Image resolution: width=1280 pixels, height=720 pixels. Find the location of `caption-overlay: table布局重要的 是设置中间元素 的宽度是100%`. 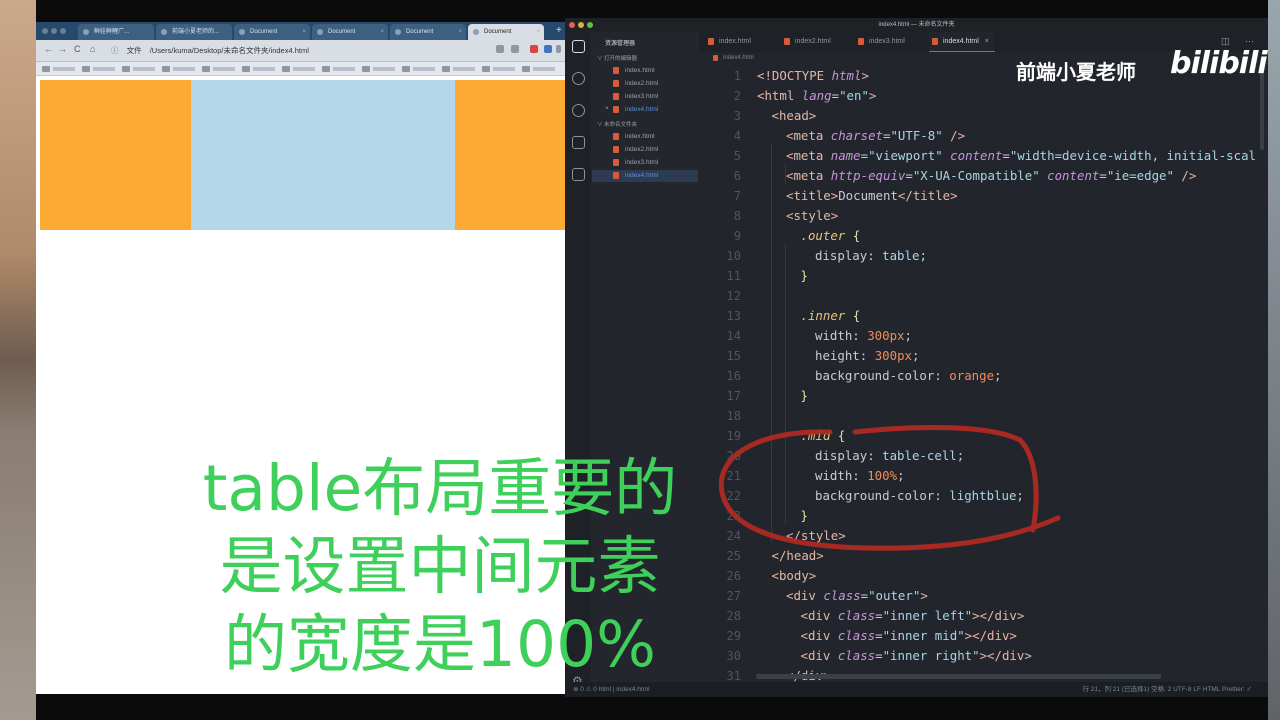

caption-overlay: table布局重要的 是设置中间元素 的宽度是100% is located at coordinates (440, 567).